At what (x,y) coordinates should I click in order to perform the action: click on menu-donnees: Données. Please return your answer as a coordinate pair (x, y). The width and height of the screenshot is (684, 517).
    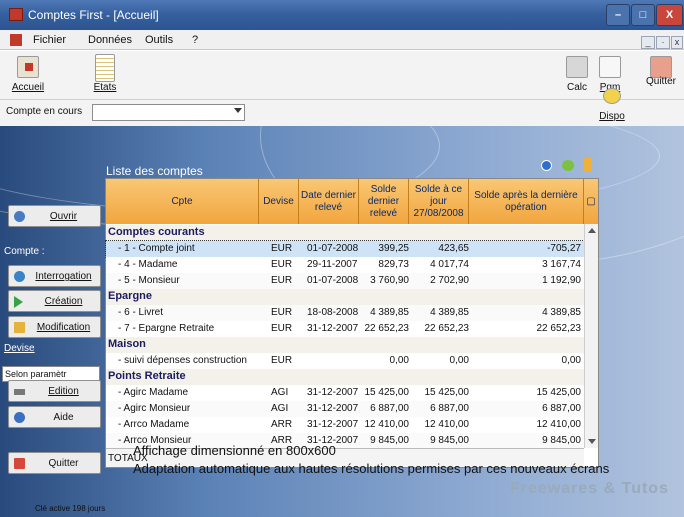
    Looking at the image, I should click on (110, 40).